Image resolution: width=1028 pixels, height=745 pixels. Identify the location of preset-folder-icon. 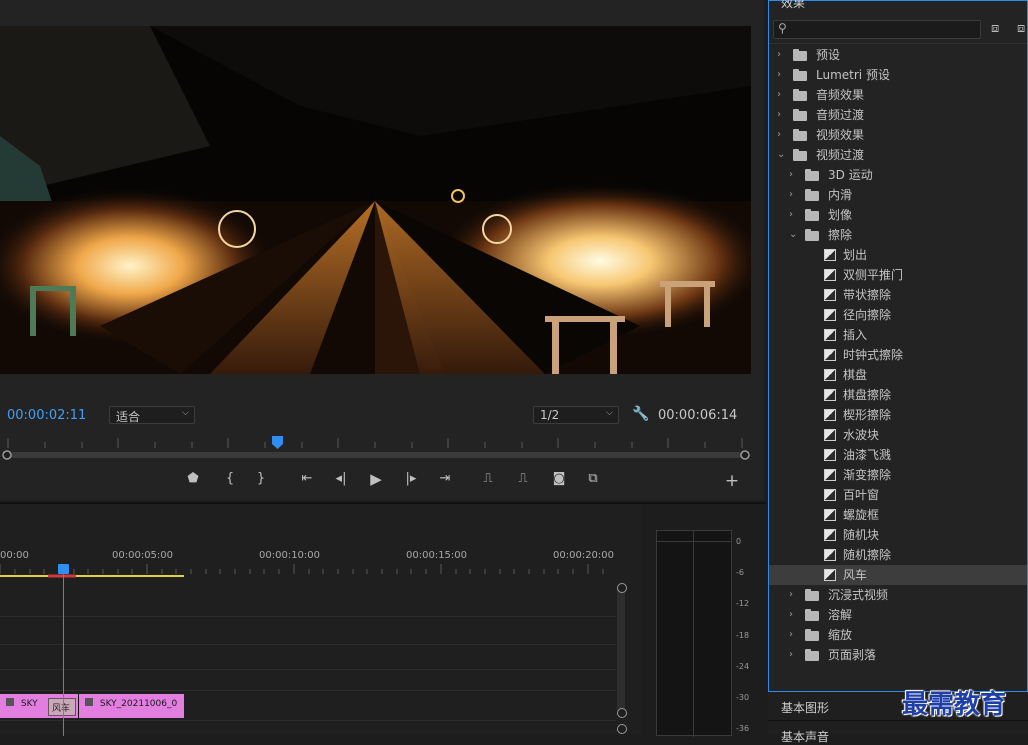
(800, 55).